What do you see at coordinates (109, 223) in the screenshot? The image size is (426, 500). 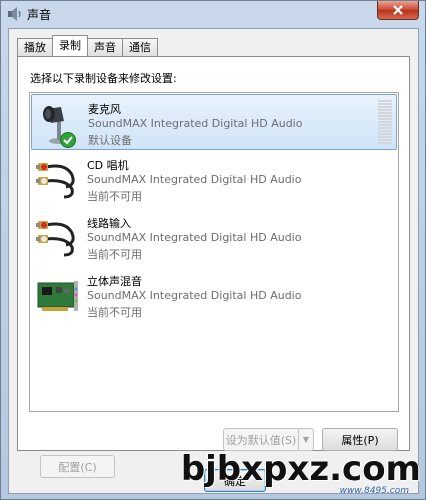 I see `device-name: 线路输入` at bounding box center [109, 223].